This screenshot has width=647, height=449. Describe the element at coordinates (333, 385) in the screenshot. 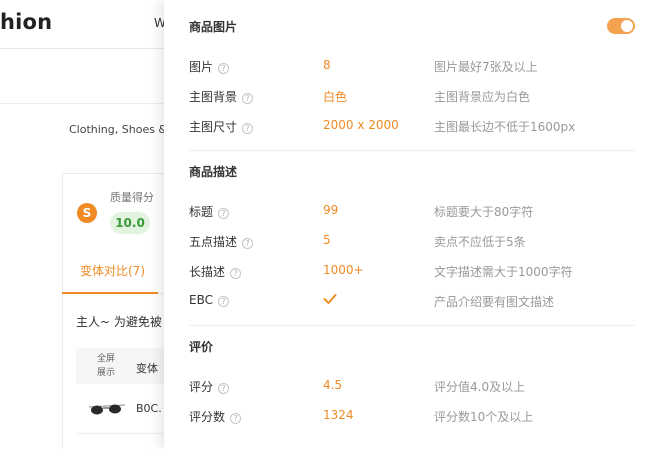

I see `row-value-rating: 4.5` at that location.